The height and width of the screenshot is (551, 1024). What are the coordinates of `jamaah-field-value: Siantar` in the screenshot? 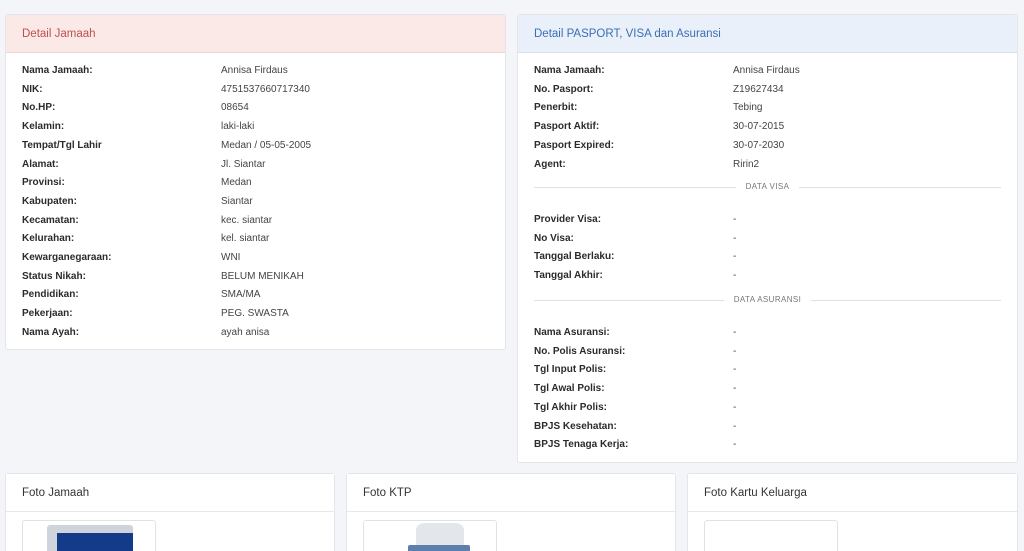 It's located at (237, 201).